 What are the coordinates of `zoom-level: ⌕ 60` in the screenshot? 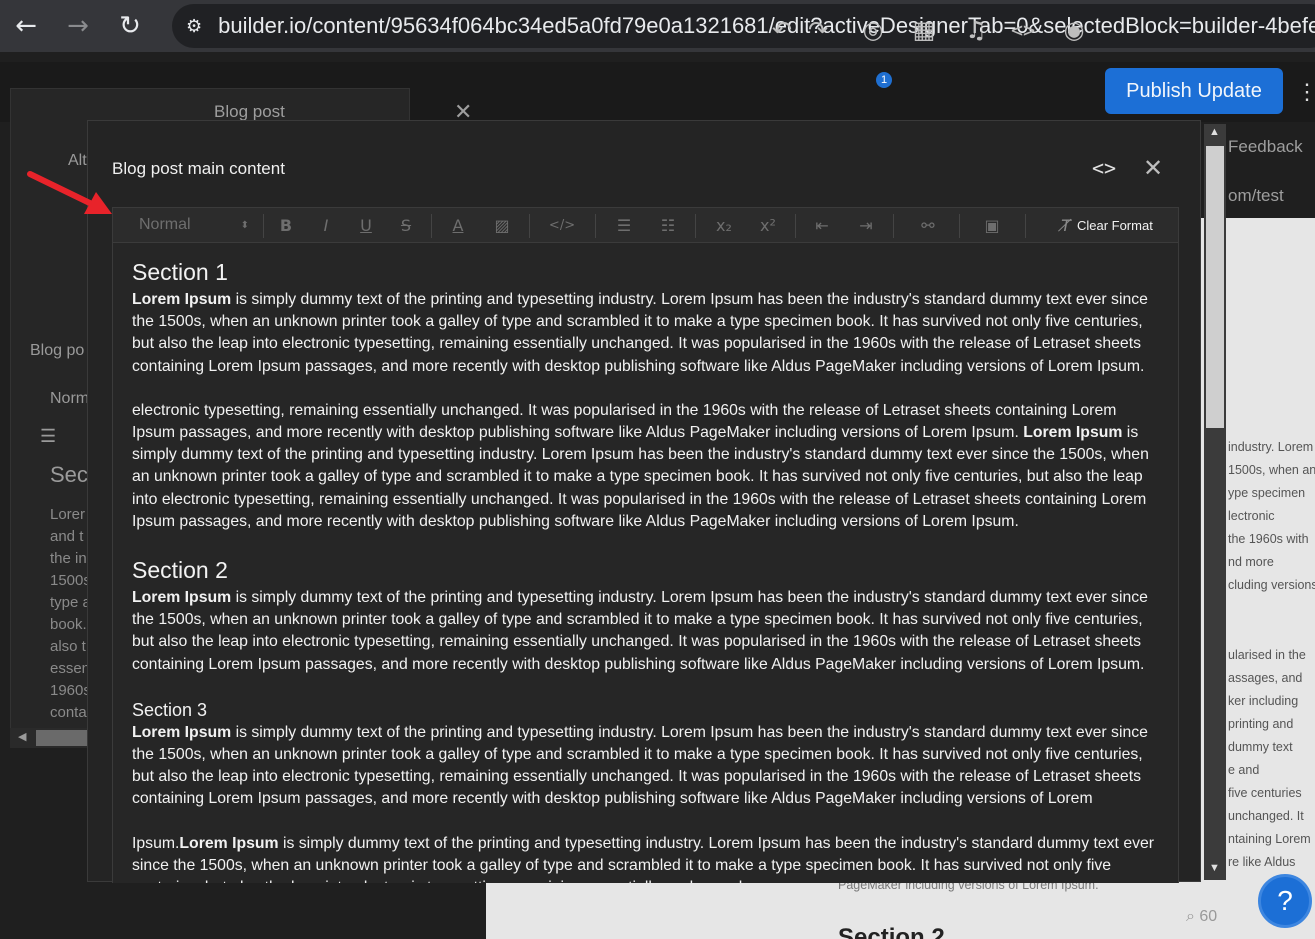 It's located at (1201, 917).